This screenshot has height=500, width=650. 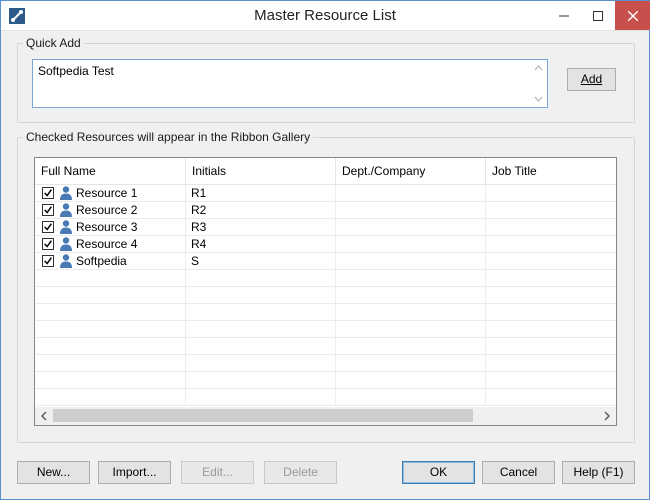 I want to click on scrollbar-thumb, so click(x=263, y=415).